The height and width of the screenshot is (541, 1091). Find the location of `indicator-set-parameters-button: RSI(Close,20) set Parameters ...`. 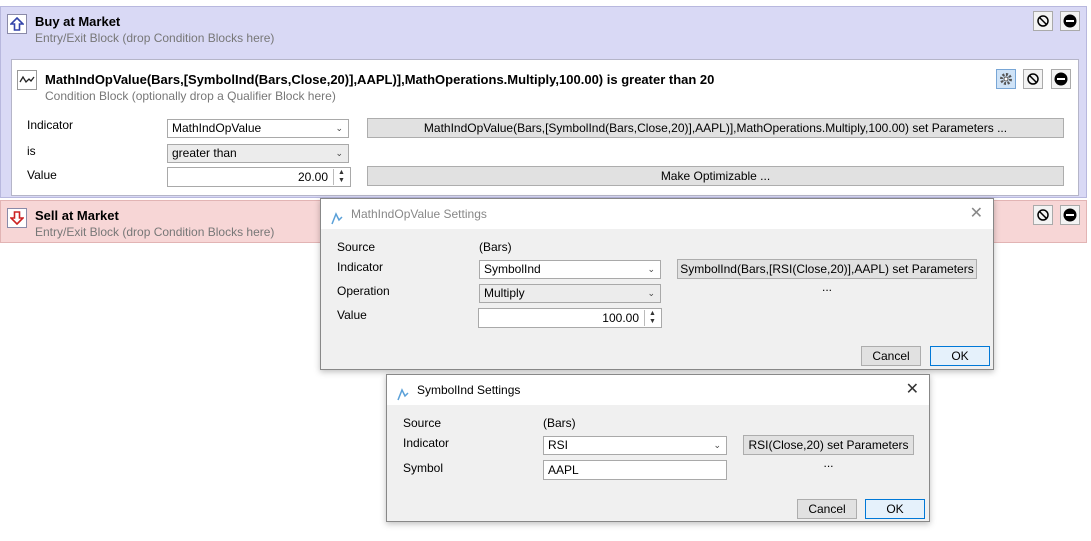

indicator-set-parameters-button: RSI(Close,20) set Parameters ... is located at coordinates (828, 452).